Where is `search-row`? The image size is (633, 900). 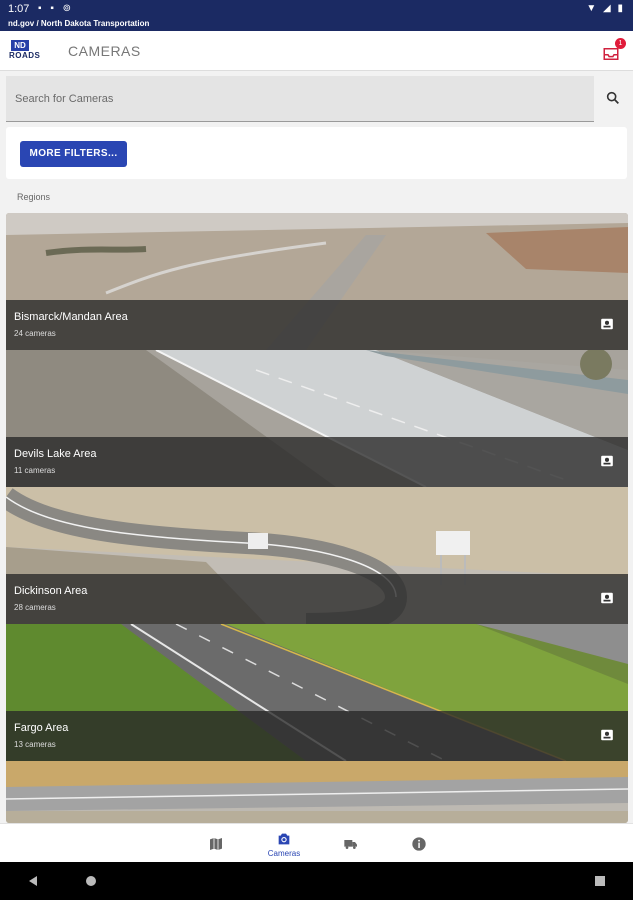 search-row is located at coordinates (316, 99).